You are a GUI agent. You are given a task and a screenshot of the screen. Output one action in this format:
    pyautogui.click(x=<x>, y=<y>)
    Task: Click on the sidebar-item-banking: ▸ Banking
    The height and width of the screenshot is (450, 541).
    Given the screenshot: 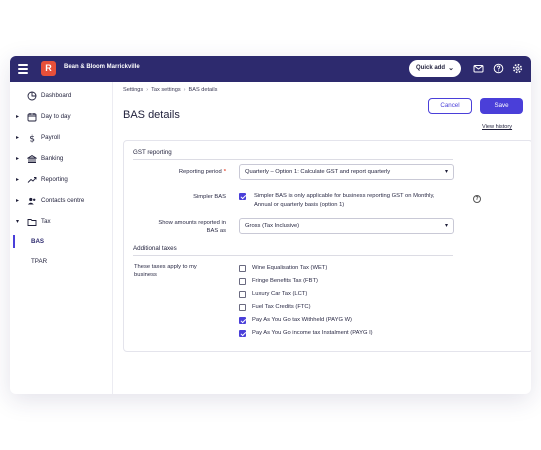 What is the action you would take?
    pyautogui.click(x=61, y=159)
    